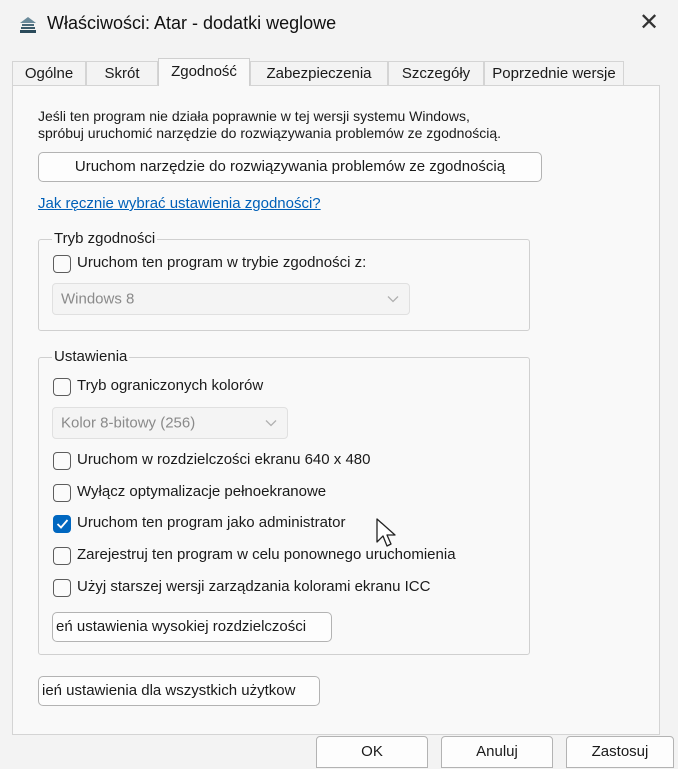 This screenshot has width=678, height=769. What do you see at coordinates (128, 423) in the screenshot?
I see `color-depth-select-value: Kolor 8-bitowy (256)` at bounding box center [128, 423].